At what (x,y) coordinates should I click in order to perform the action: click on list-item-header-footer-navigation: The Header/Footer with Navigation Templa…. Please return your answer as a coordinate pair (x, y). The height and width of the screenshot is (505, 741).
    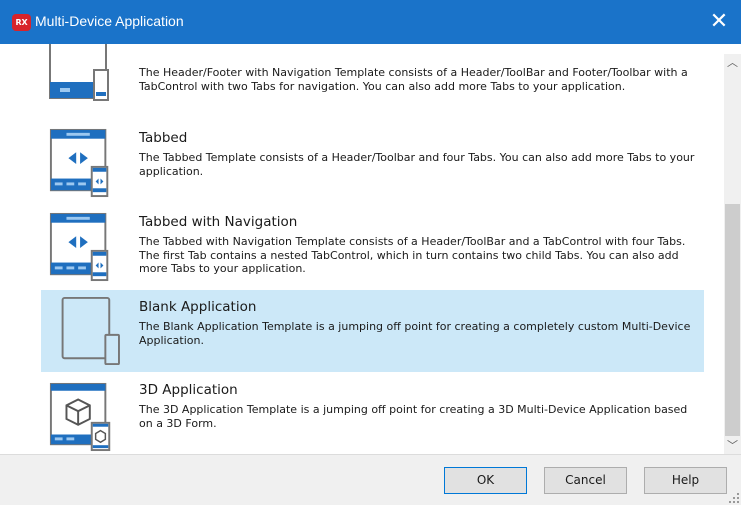
    Looking at the image, I should click on (366, 79).